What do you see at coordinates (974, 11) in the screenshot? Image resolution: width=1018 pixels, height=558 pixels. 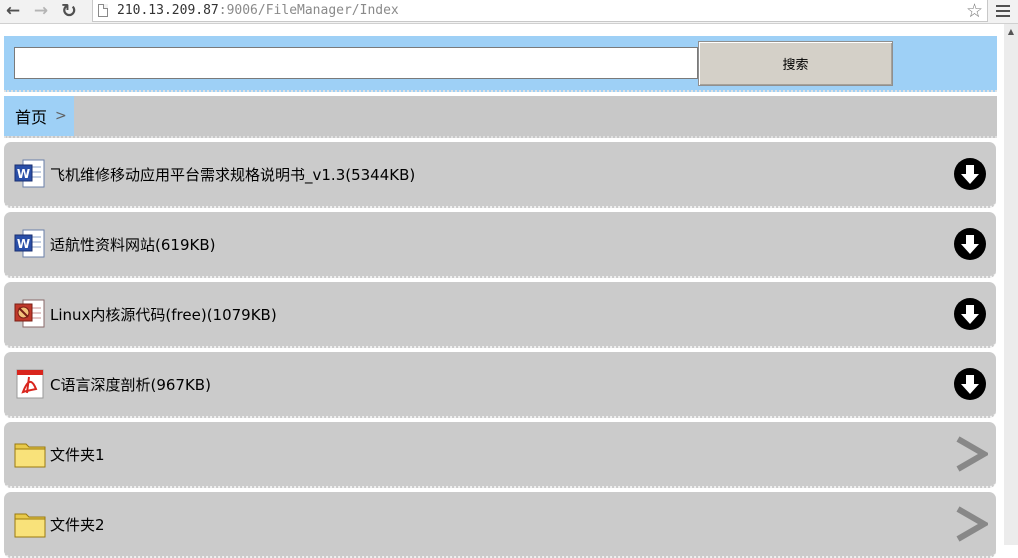 I see `bookmark-star-icon: ☆` at bounding box center [974, 11].